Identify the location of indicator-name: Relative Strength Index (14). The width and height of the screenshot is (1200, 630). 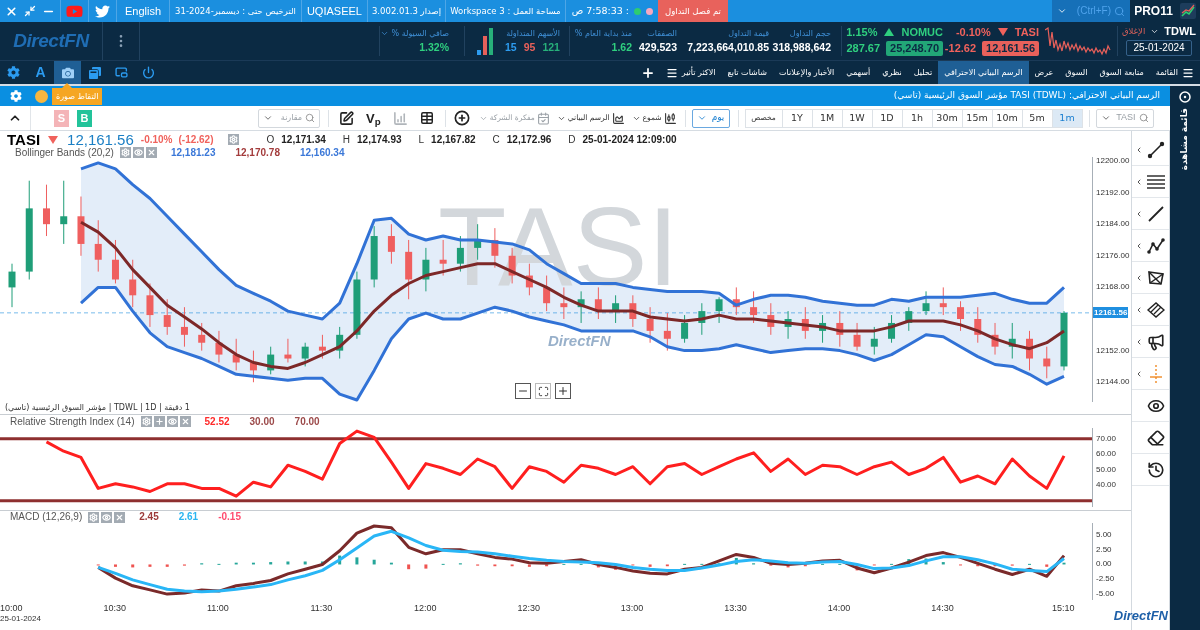
(72, 421).